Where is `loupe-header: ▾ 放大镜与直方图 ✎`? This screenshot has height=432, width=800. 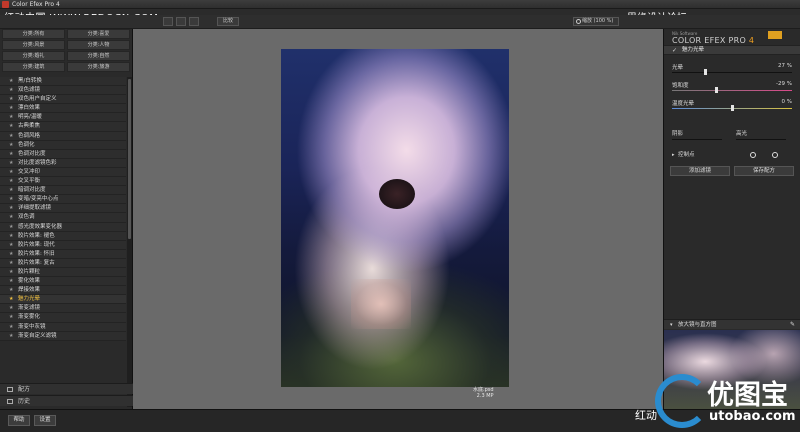
loupe-header: ▾ 放大镜与直方图 ✎ is located at coordinates (732, 324).